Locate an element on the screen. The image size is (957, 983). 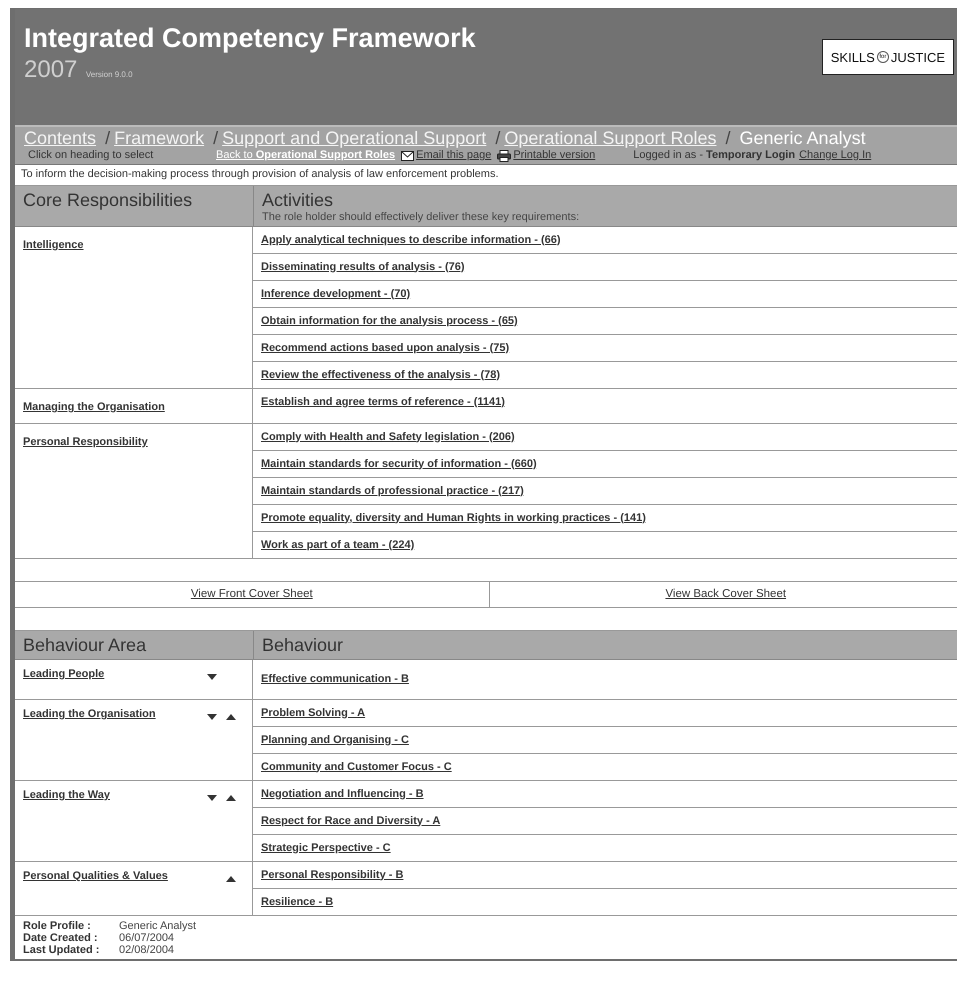
column-header: Core Responsibilities is located at coordinates (108, 200).